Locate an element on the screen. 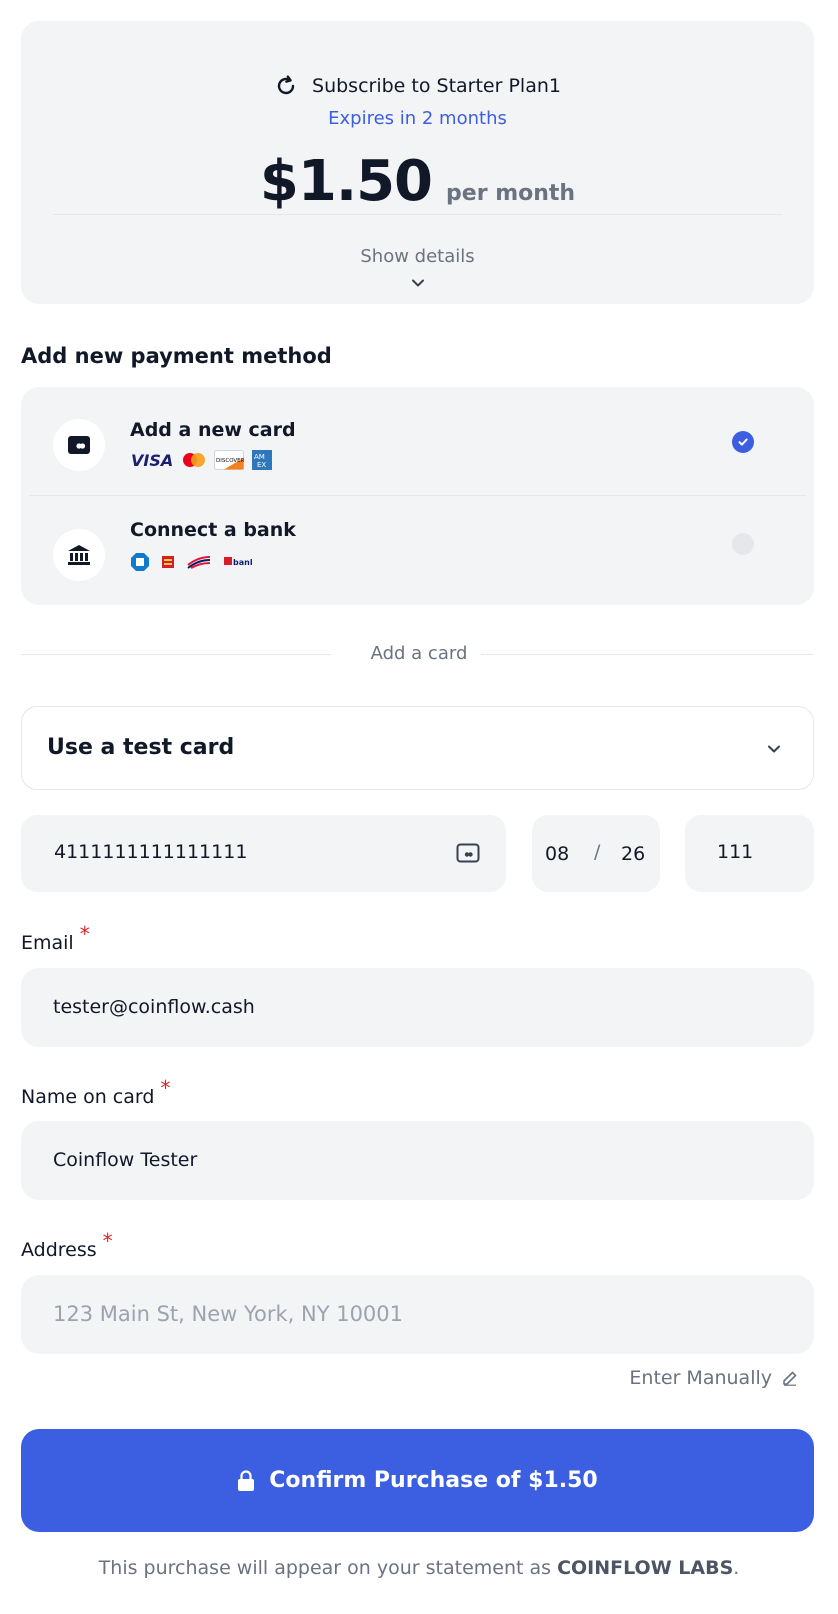 This screenshot has width=838, height=1614. confirm-purchase-button: Confirm Purchase of $1.50 is located at coordinates (417, 1480).